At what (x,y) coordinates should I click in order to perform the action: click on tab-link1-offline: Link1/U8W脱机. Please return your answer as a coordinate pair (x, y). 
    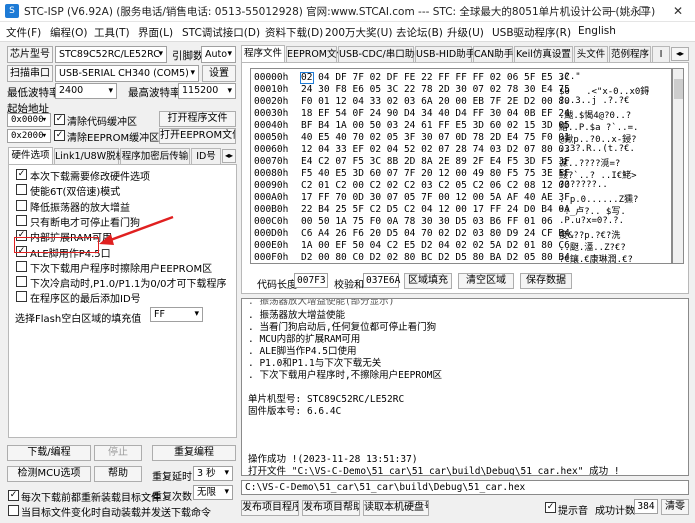
    Looking at the image, I should click on (89, 156).